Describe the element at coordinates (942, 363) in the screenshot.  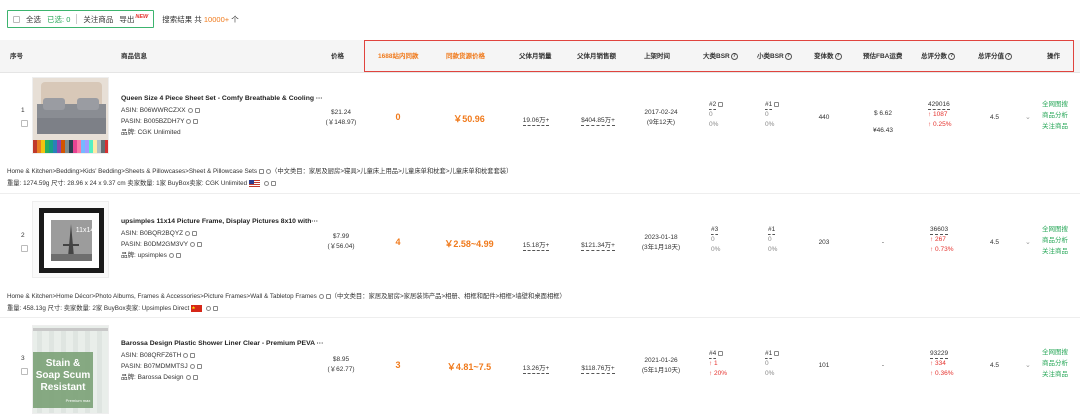
I see `reviews: 93229 ↑ 334 ↑ 0.36%` at that location.